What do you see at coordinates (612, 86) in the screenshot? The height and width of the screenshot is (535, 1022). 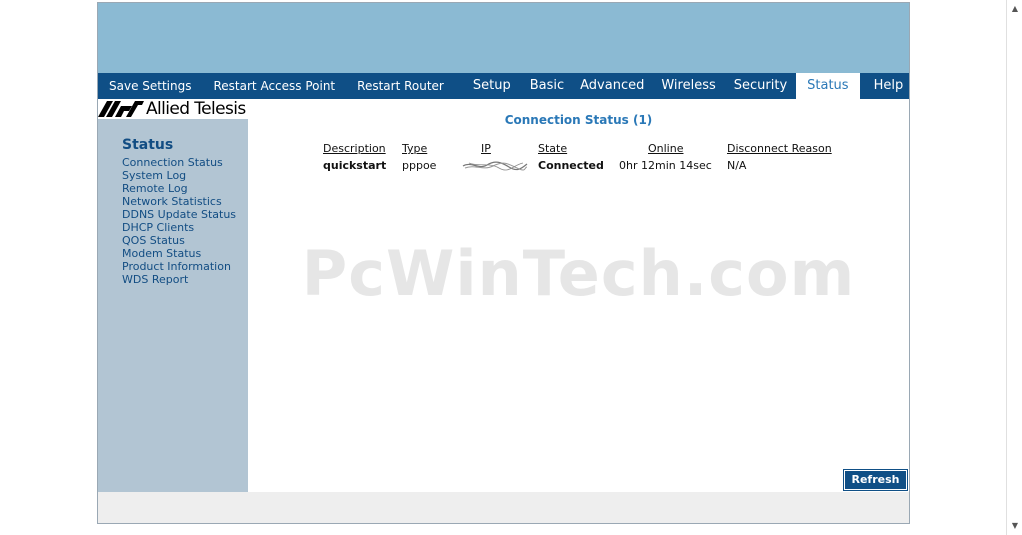 I see `nav-advanced: Advanced` at bounding box center [612, 86].